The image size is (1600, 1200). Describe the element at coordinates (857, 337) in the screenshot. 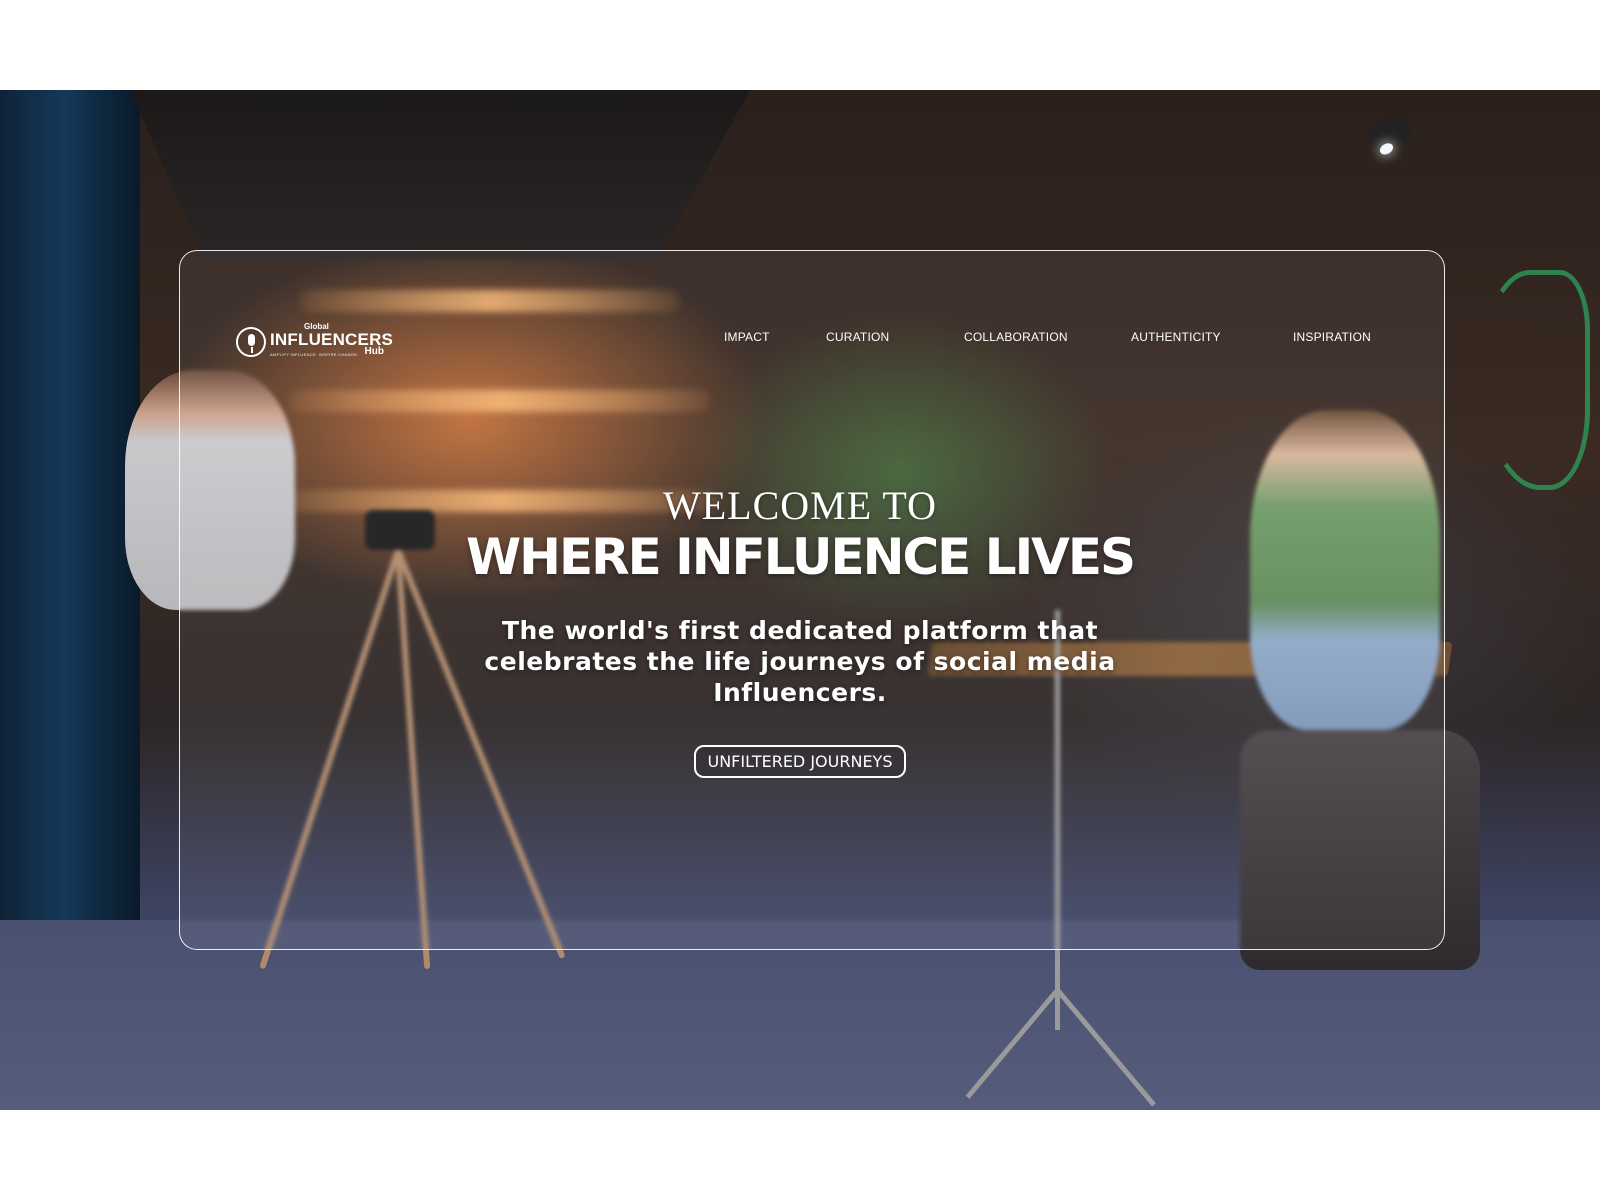

I see `nav-item-curation: CURATION` at that location.